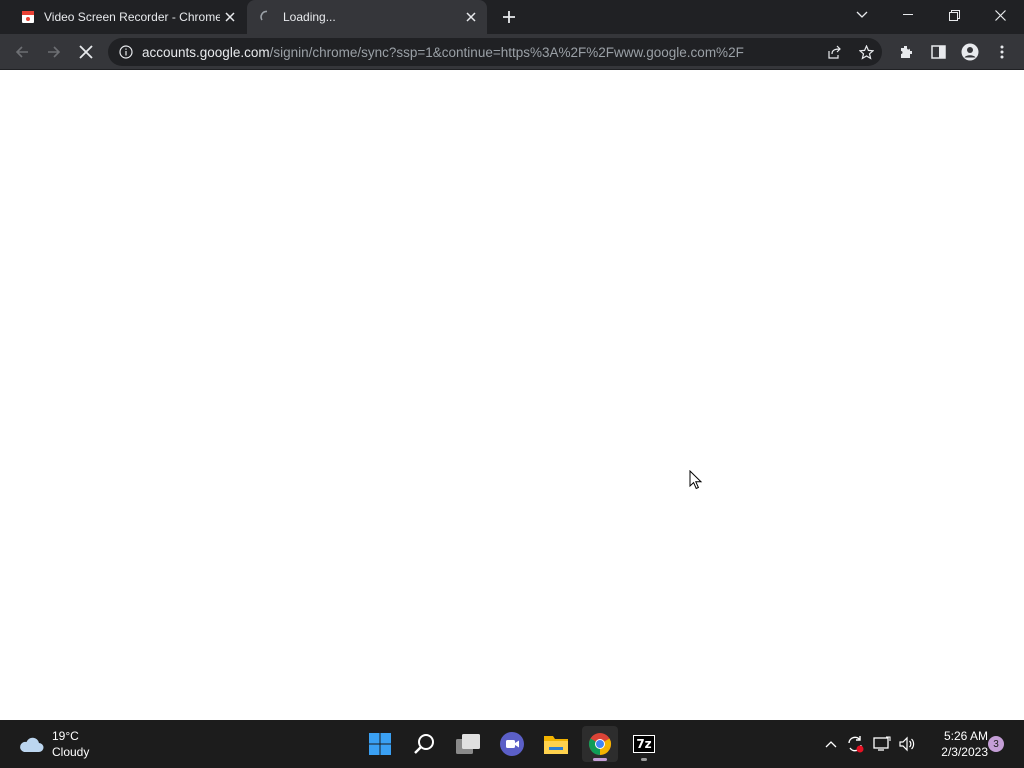  Describe the element at coordinates (964, 752) in the screenshot. I see `clock-date: 2/3/2023` at that location.